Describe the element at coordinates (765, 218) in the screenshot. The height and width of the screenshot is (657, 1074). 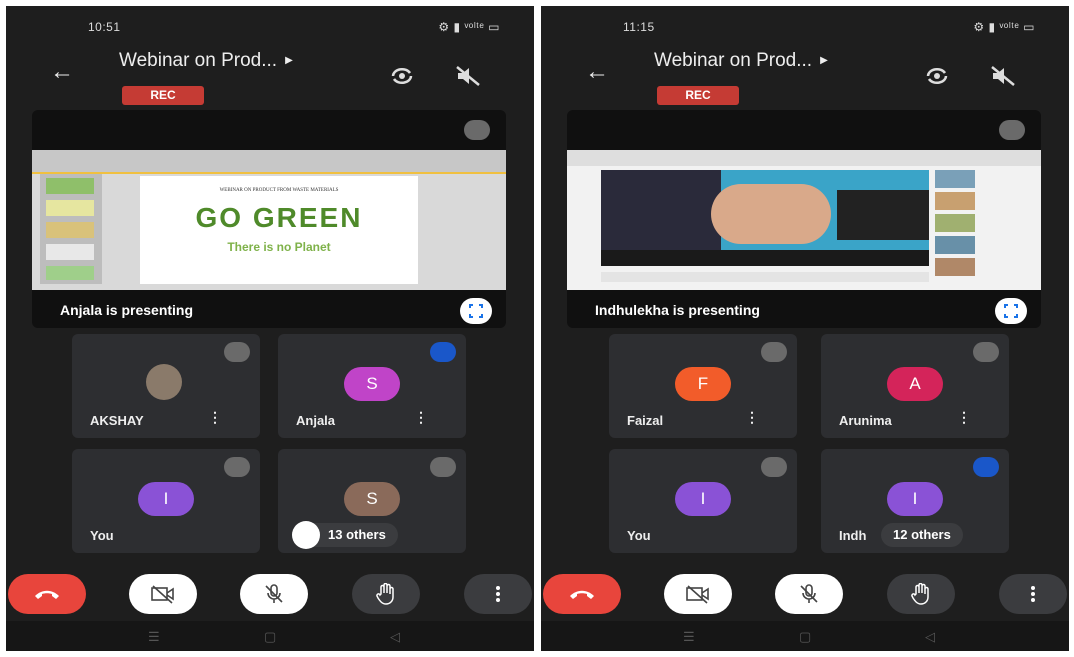
I see `video-player` at that location.